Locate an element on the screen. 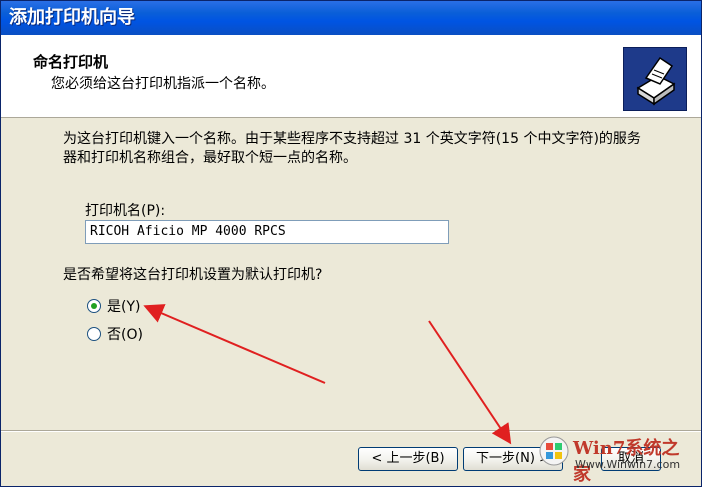 This screenshot has width=702, height=487. printer-name-label: 打印机名(P): is located at coordinates (125, 211).